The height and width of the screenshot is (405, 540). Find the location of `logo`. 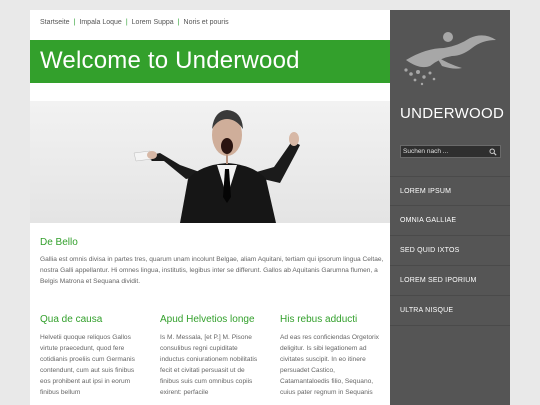

logo is located at coordinates (451, 66).